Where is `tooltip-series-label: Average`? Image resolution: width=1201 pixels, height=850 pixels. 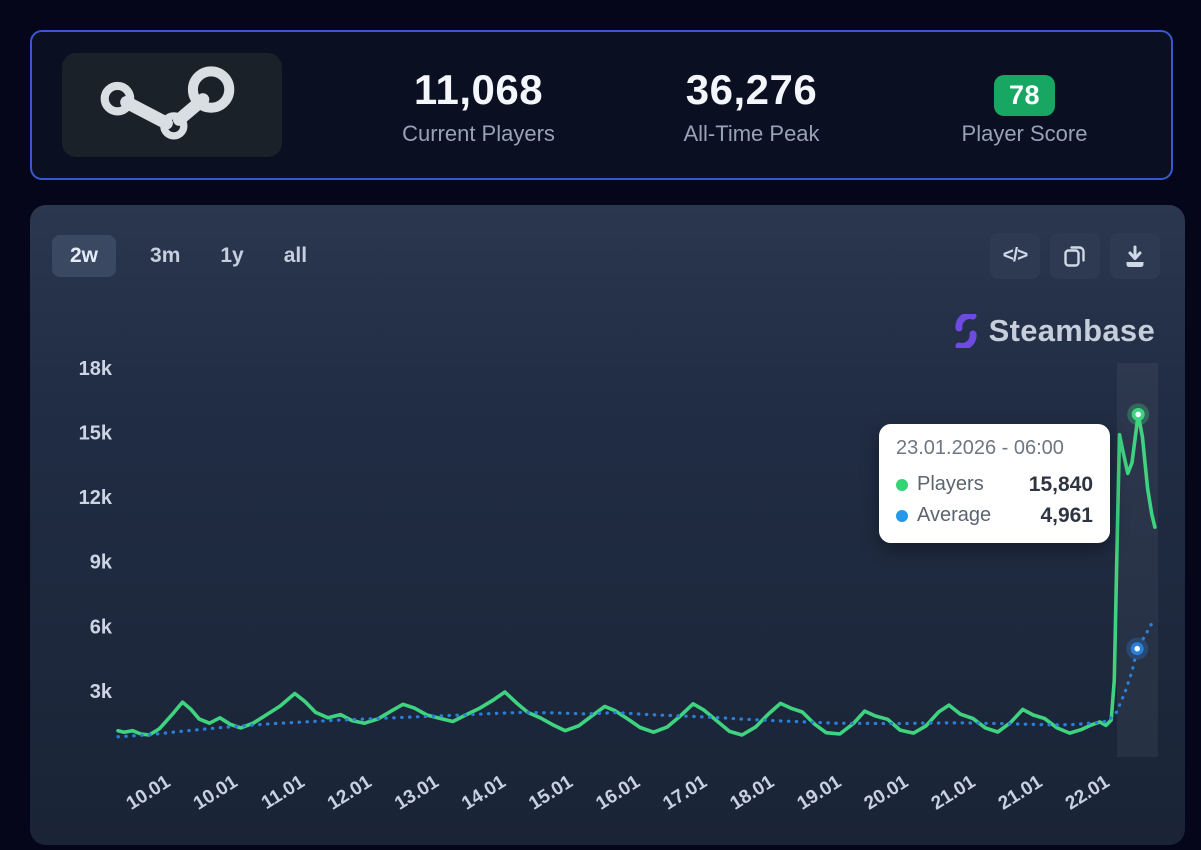
tooltip-series-label: Average is located at coordinates (954, 515).